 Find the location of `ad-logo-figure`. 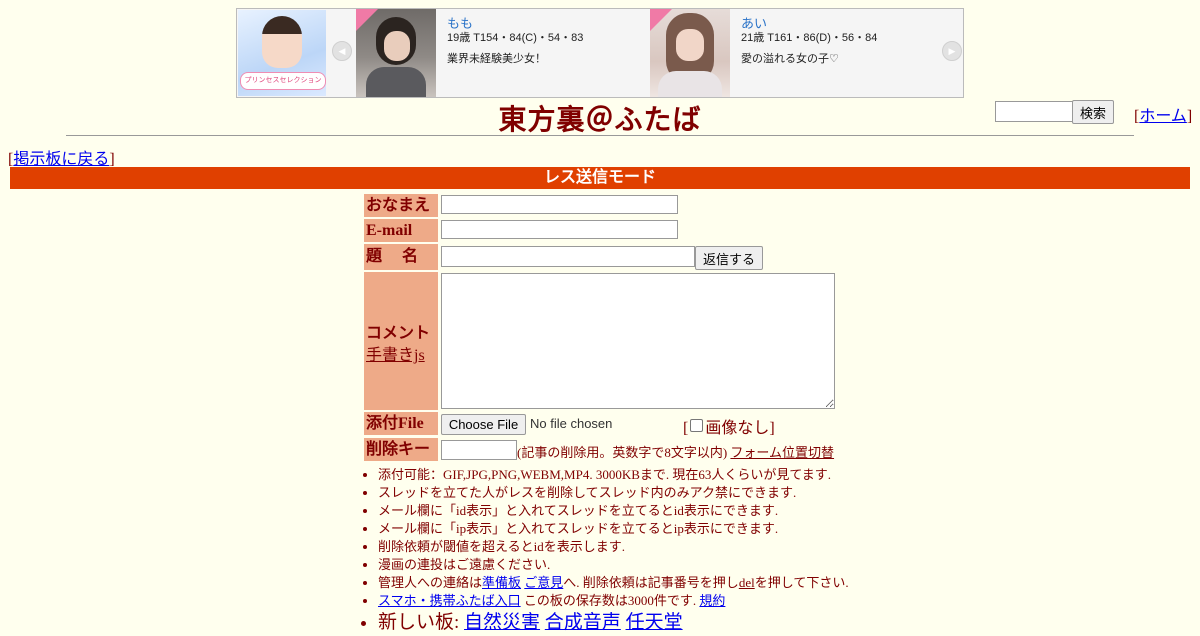

ad-logo-figure is located at coordinates (282, 42).